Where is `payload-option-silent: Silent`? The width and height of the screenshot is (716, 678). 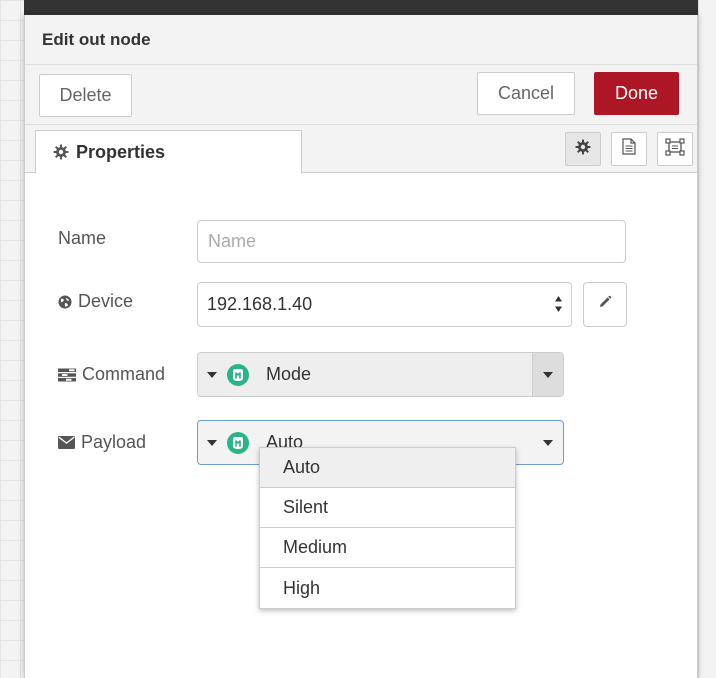
payload-option-silent: Silent is located at coordinates (387, 508).